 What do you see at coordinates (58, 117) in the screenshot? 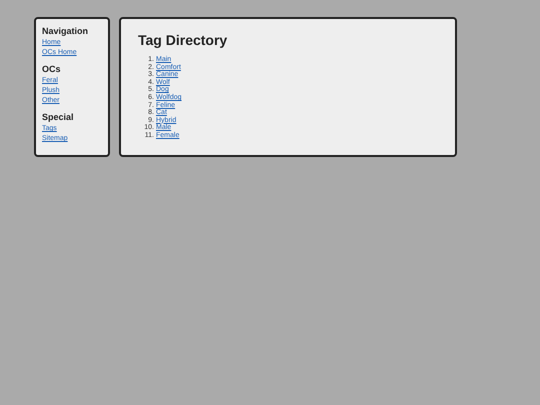
I see `sidebar-heading: Special` at bounding box center [58, 117].